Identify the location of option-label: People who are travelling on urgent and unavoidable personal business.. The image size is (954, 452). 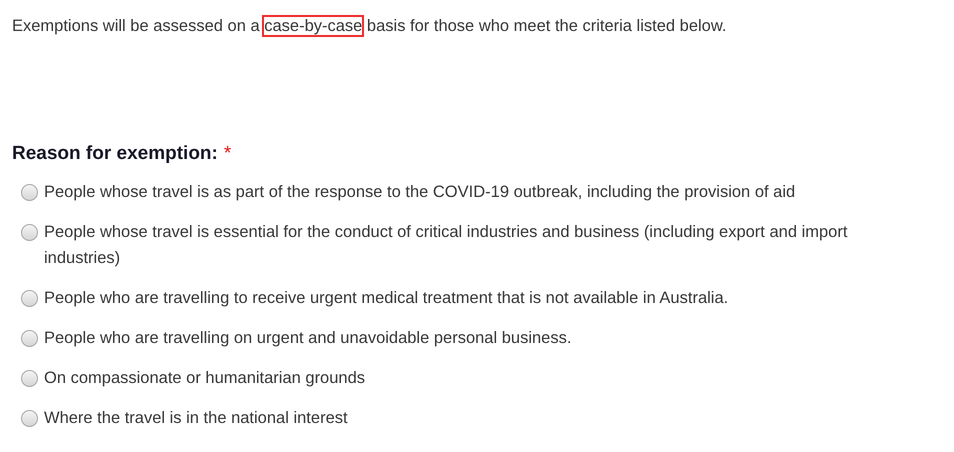
(308, 338).